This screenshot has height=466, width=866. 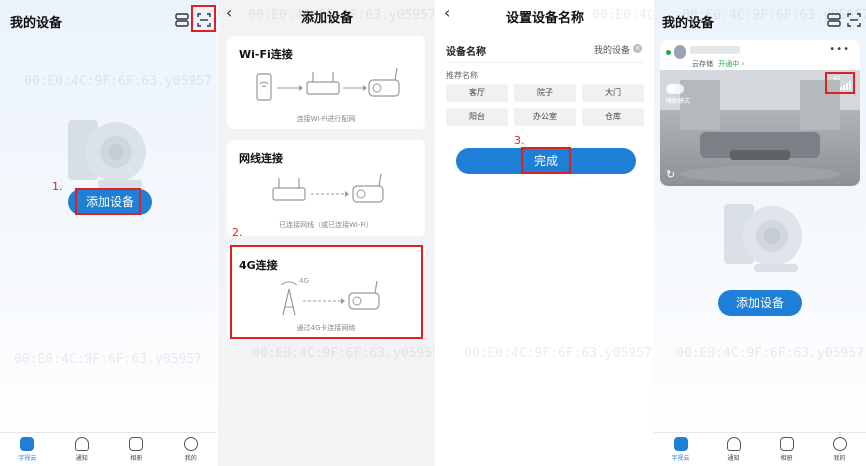 What do you see at coordinates (678, 101) in the screenshot?
I see `sleep-mode-label: 睡眠模式` at bounding box center [678, 101].